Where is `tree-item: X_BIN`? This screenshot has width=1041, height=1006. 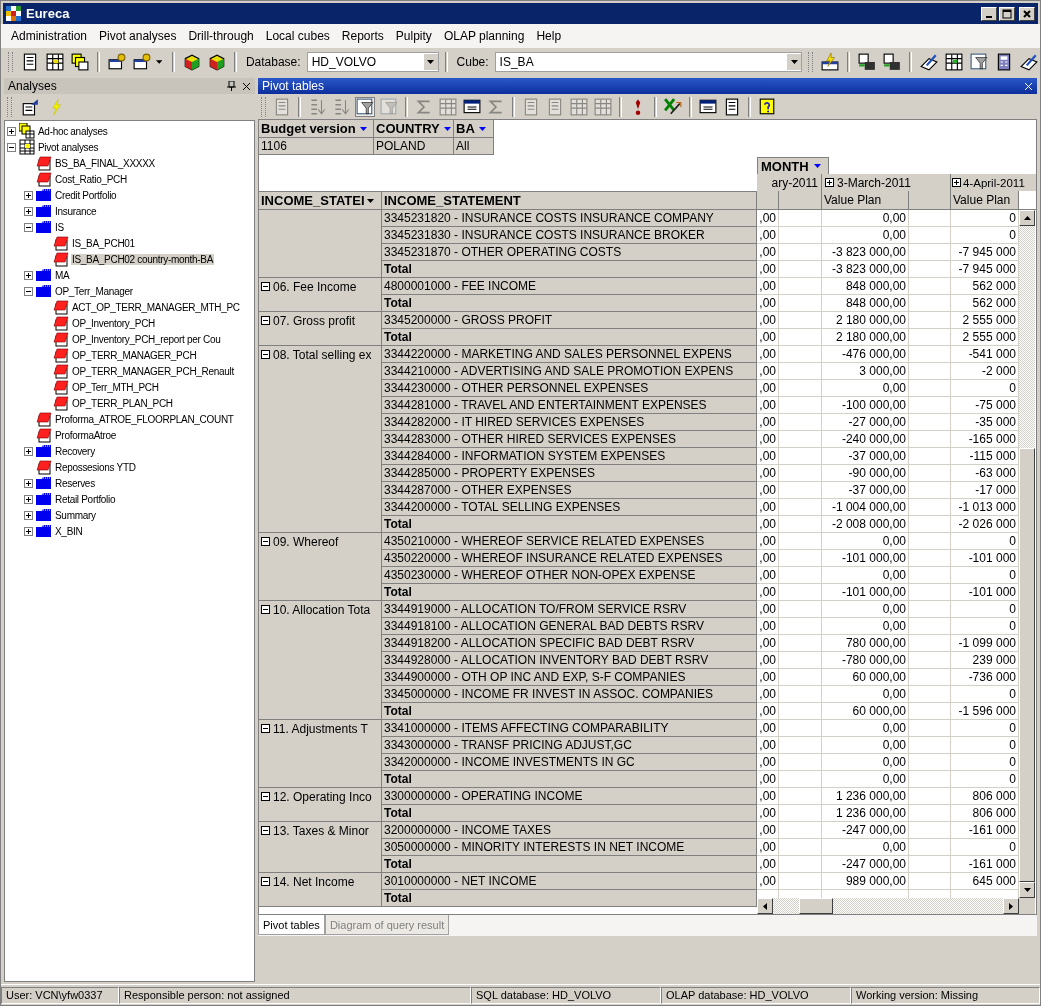 tree-item: X_BIN is located at coordinates (69, 531).